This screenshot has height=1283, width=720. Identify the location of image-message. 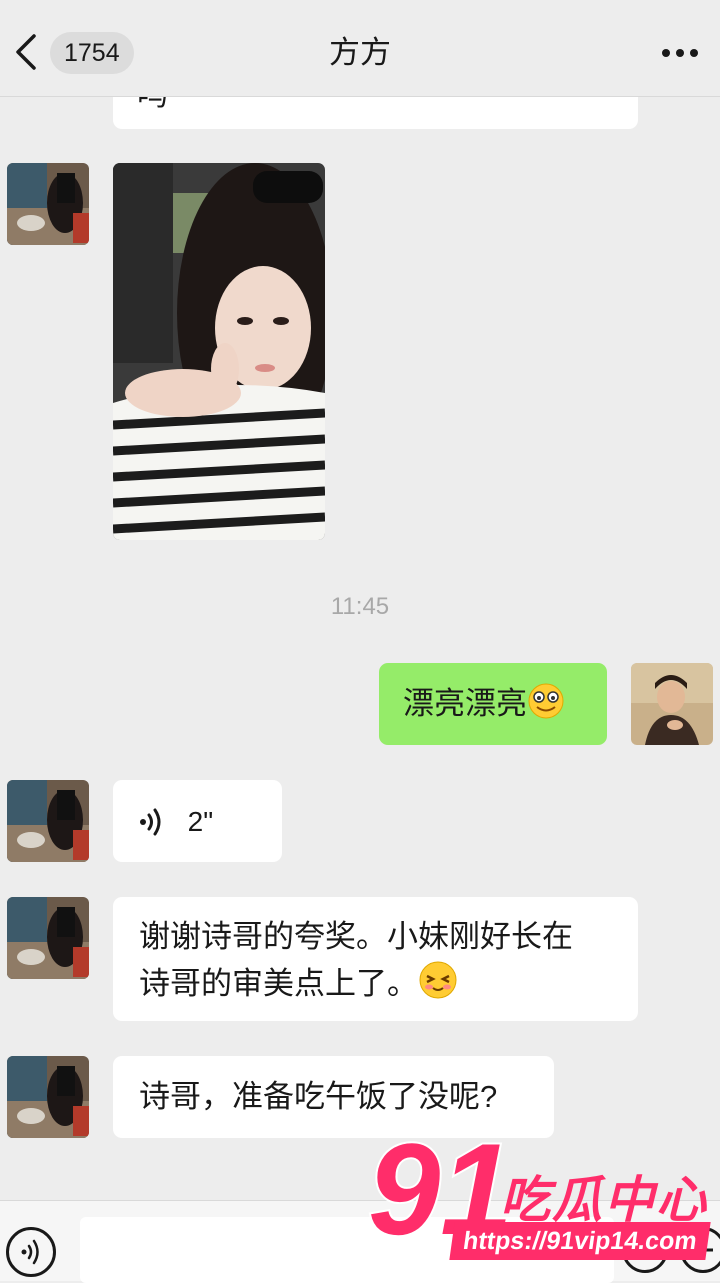
(219, 351).